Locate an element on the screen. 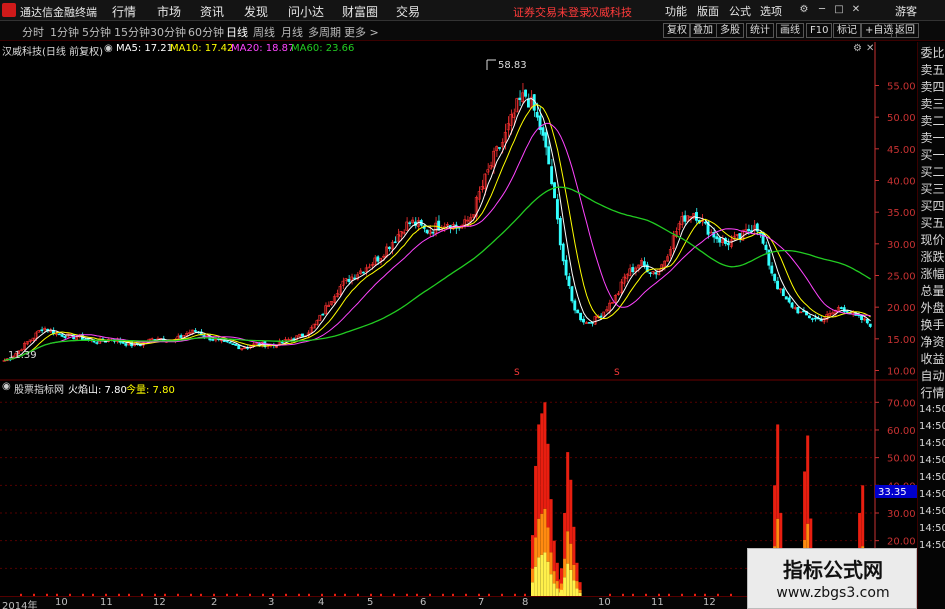 The height and width of the screenshot is (609, 945). tab-period-5min: 5分钟 is located at coordinates (96, 32).